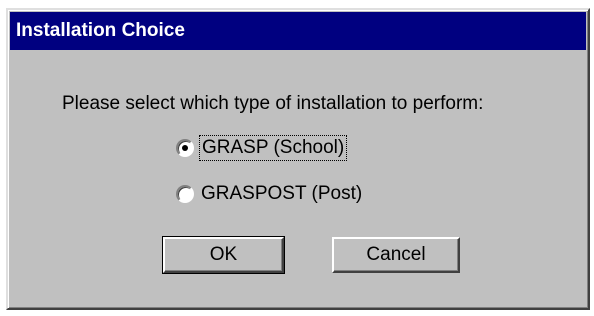  I want to click on radio-button-selected-icon, so click(185, 148).